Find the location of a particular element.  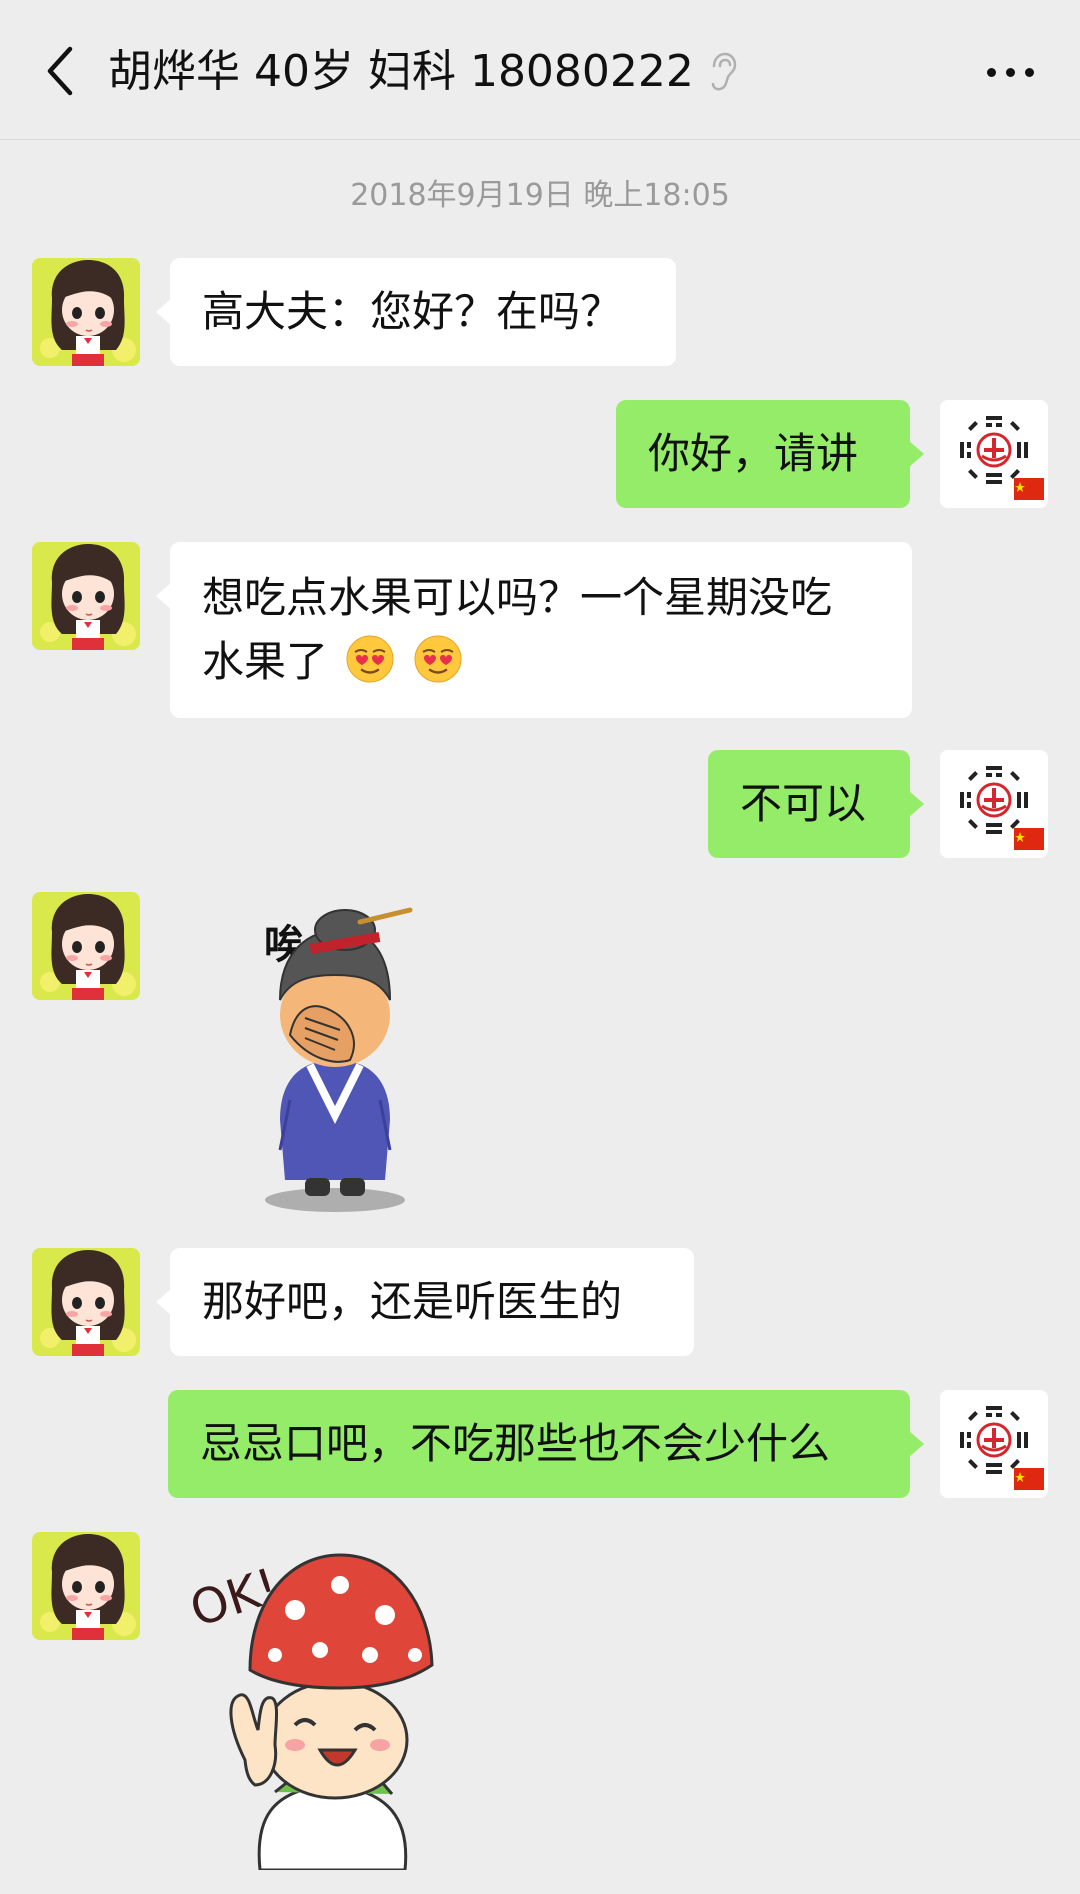

sighing-scholar-illustration is located at coordinates (339, 1059).